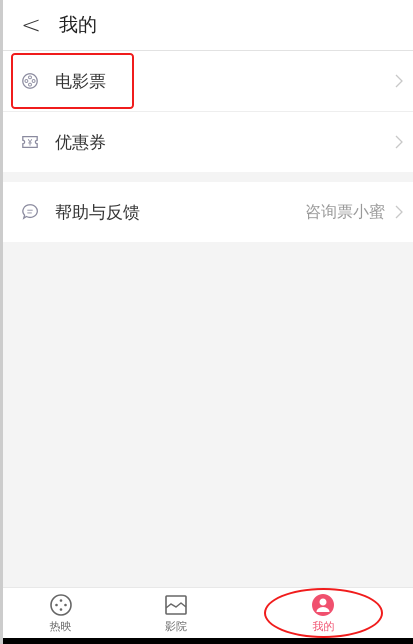 Image resolution: width=413 pixels, height=644 pixels. I want to click on picture-frame-icon, so click(176, 604).